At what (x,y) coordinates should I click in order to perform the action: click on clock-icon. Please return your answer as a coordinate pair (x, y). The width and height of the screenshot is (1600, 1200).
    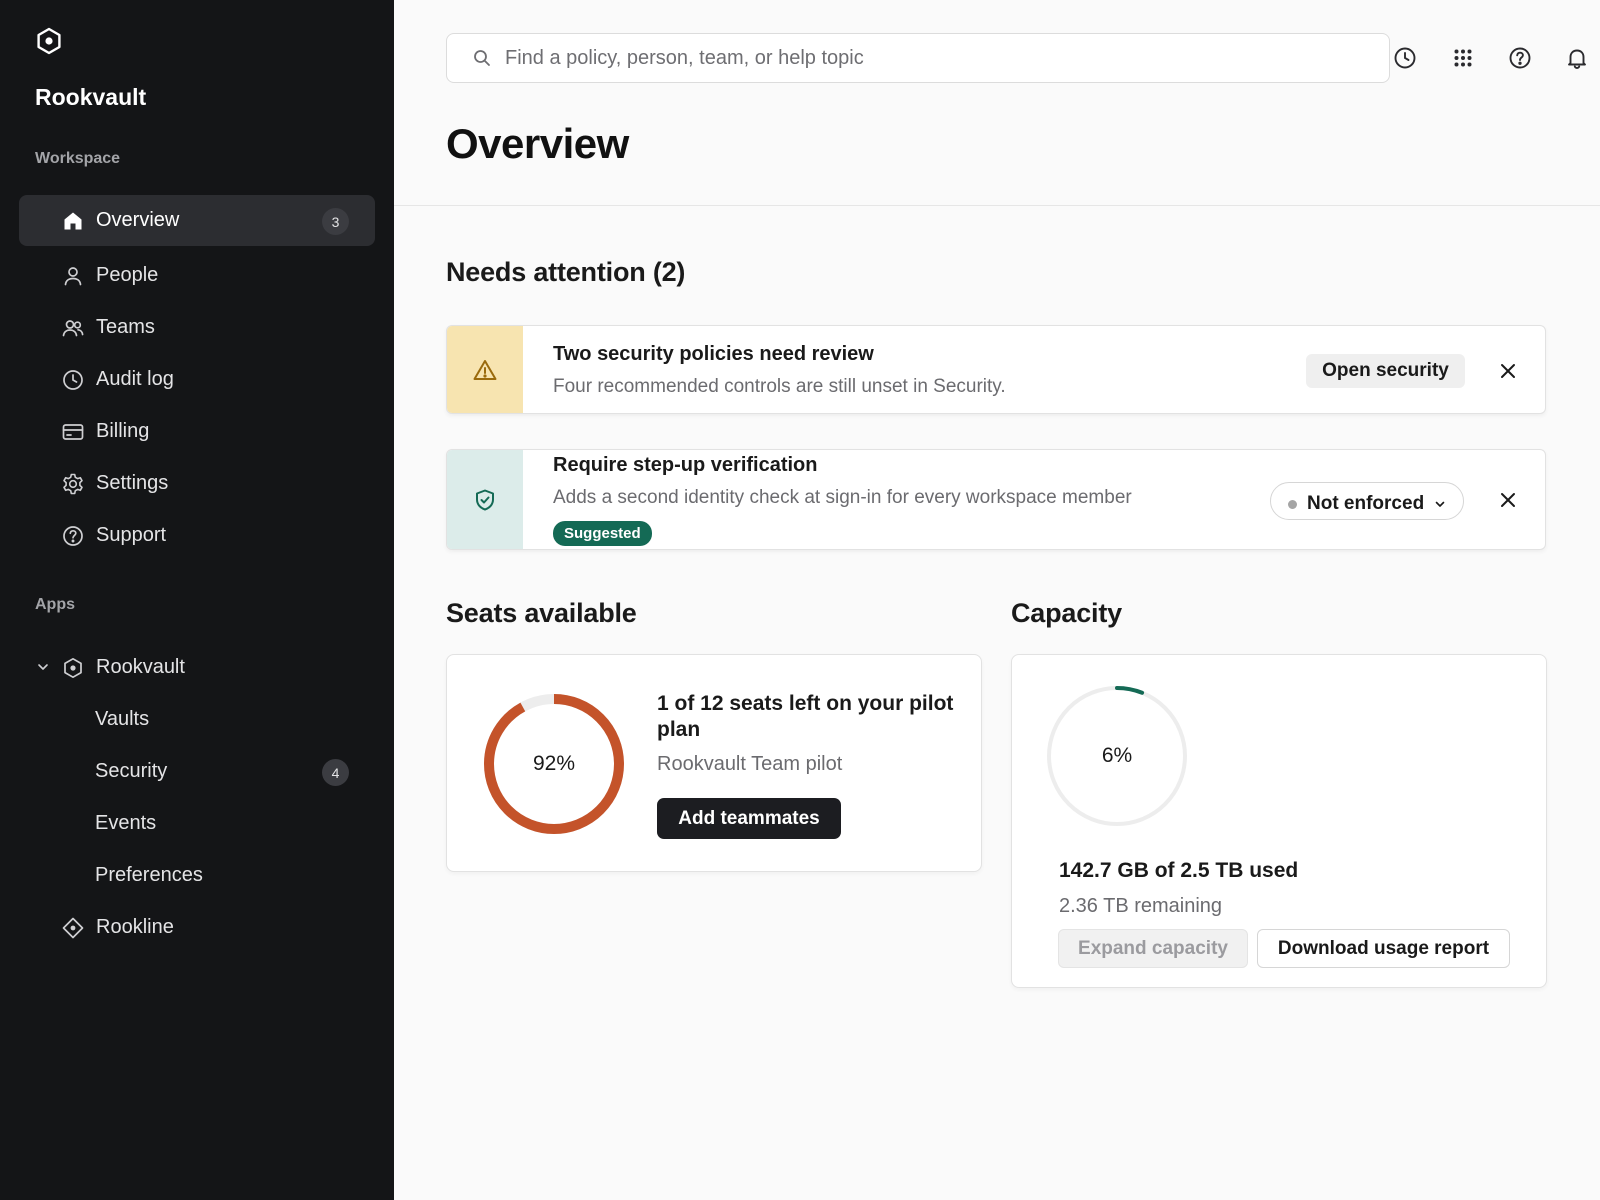
    Looking at the image, I should click on (73, 380).